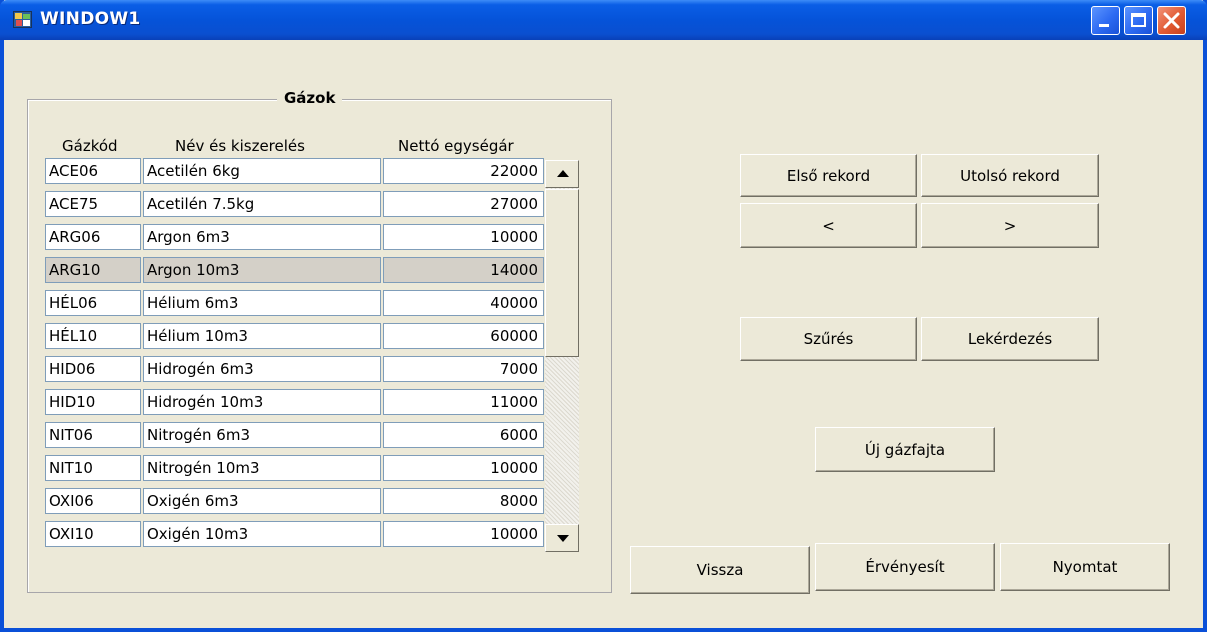  Describe the element at coordinates (463, 171) in the screenshot. I see `cell-price: 22000` at that location.